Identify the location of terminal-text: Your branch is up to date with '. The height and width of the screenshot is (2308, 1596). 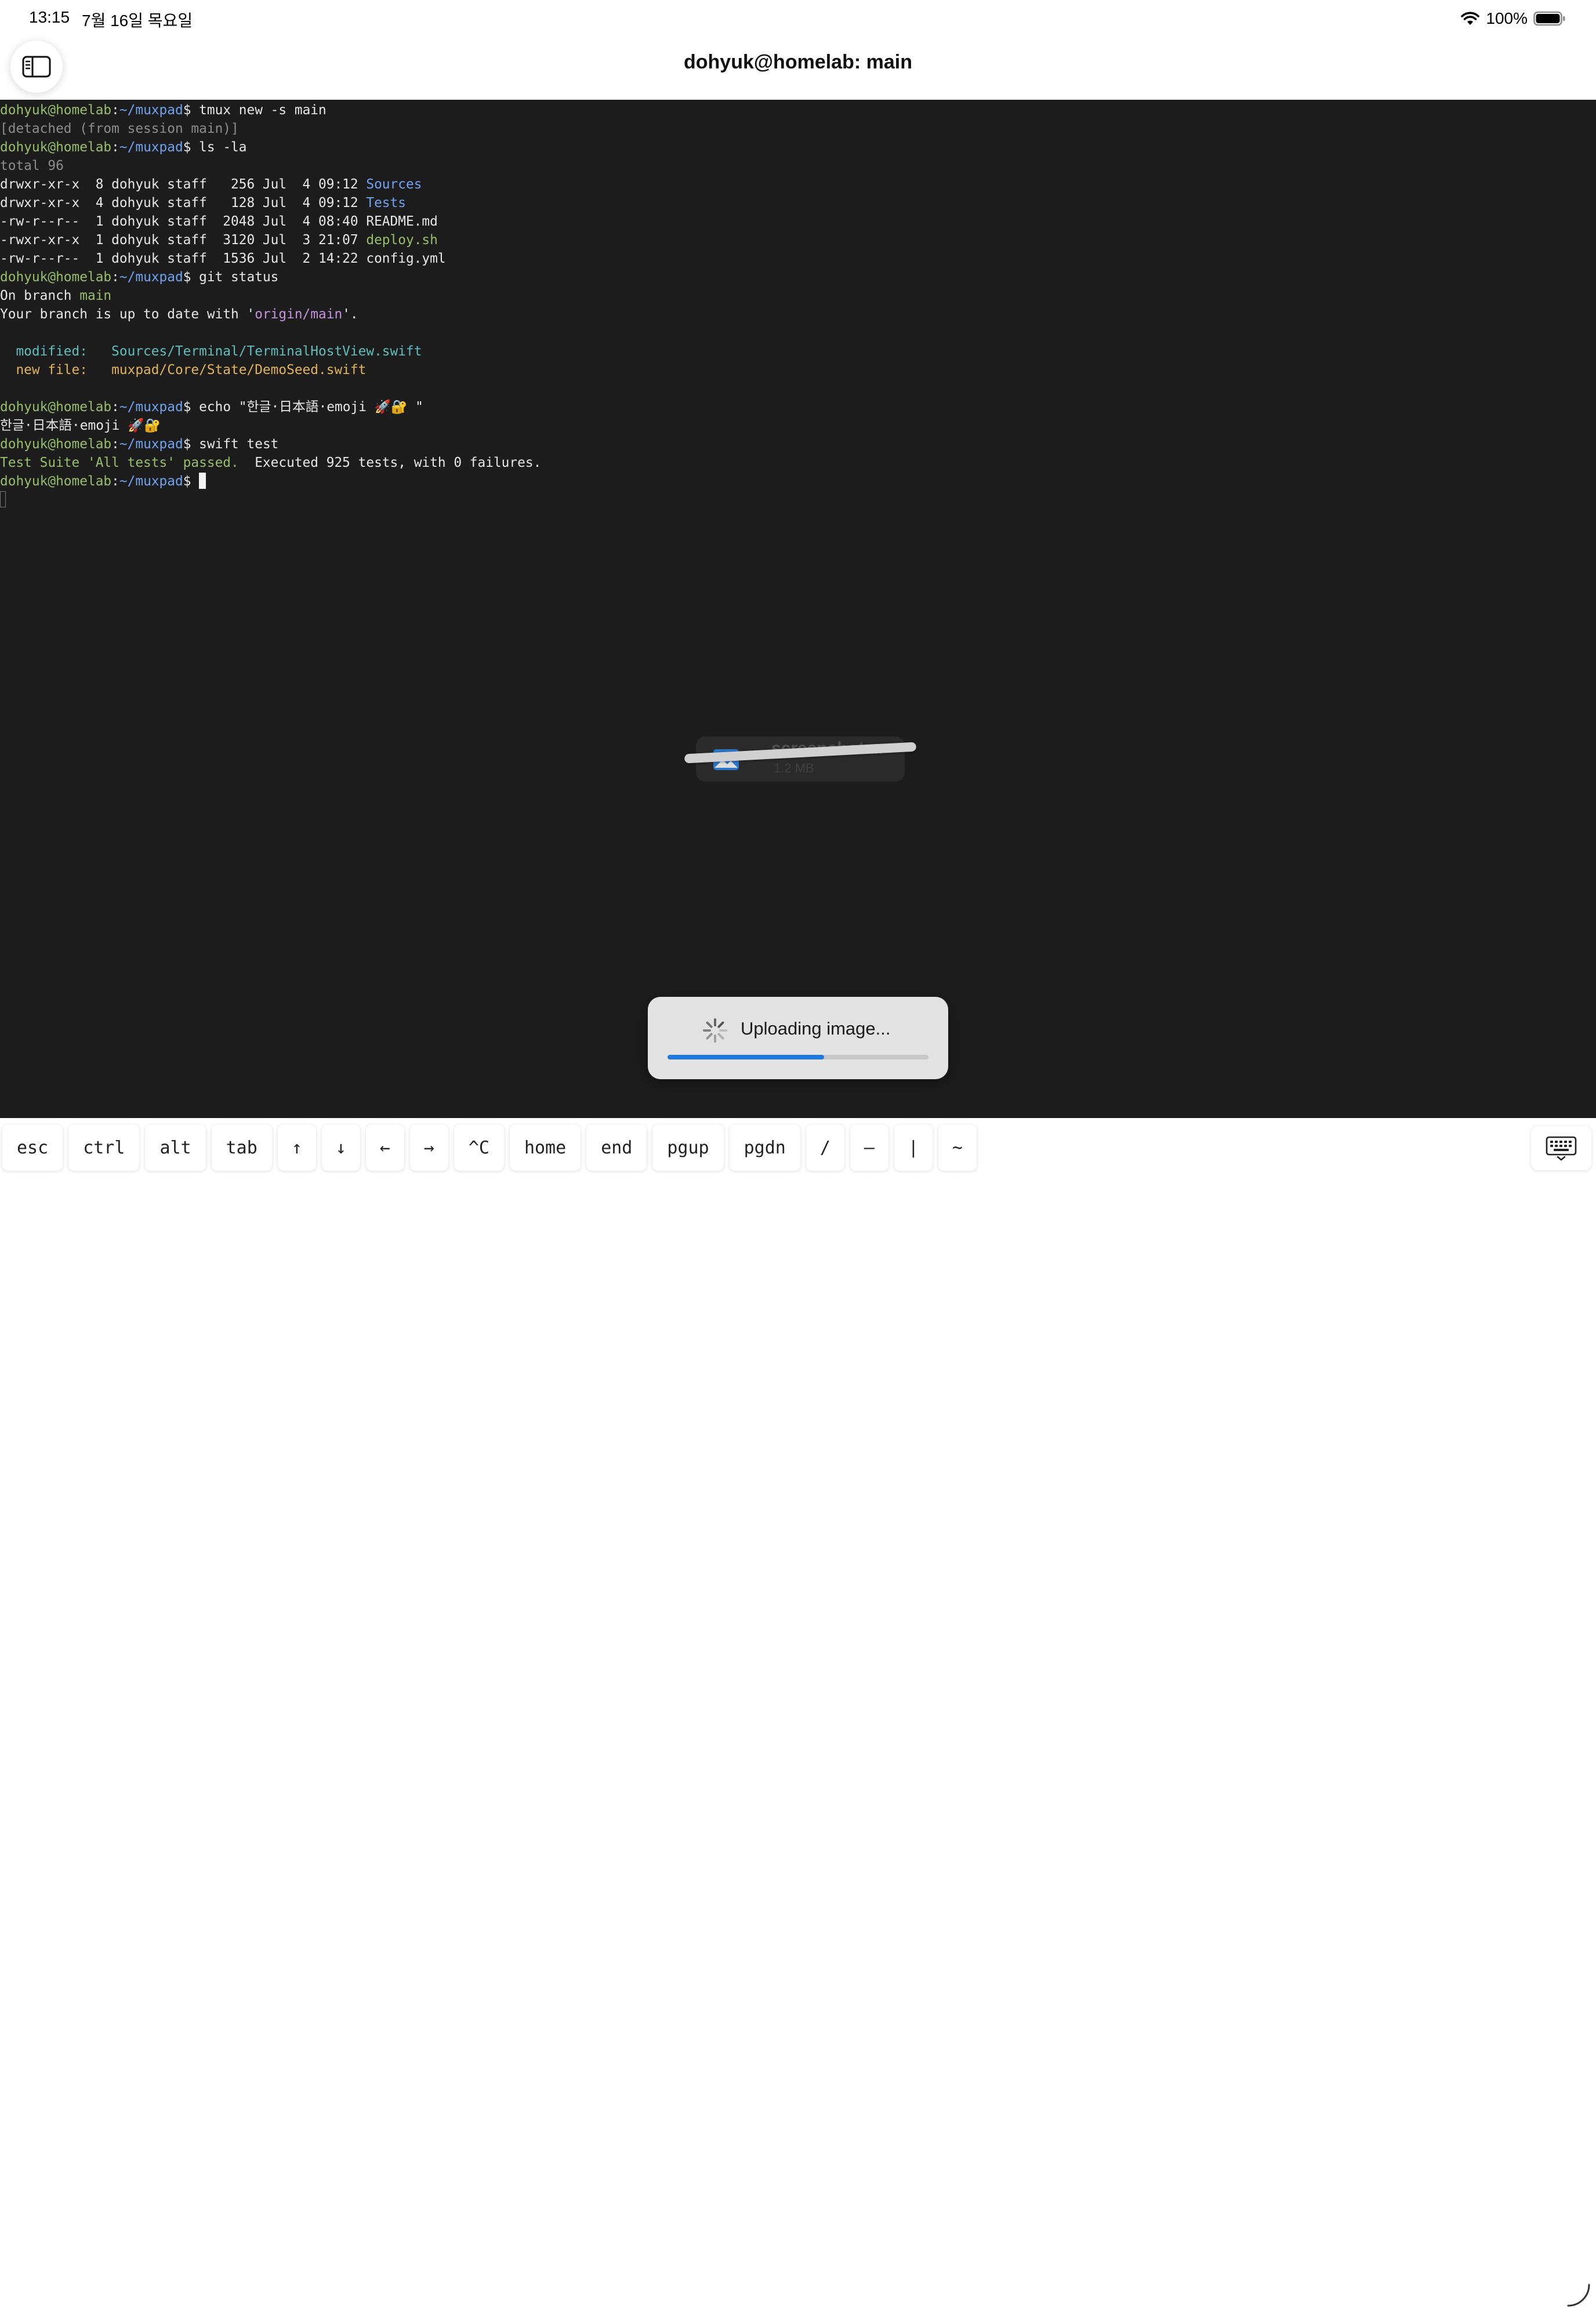
(127, 314).